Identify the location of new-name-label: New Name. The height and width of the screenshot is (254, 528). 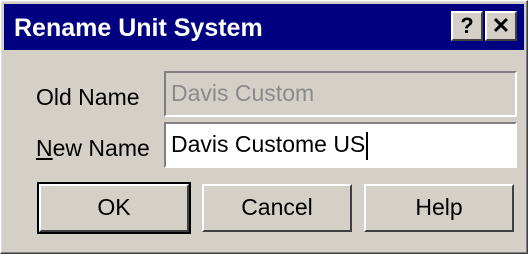
(93, 148).